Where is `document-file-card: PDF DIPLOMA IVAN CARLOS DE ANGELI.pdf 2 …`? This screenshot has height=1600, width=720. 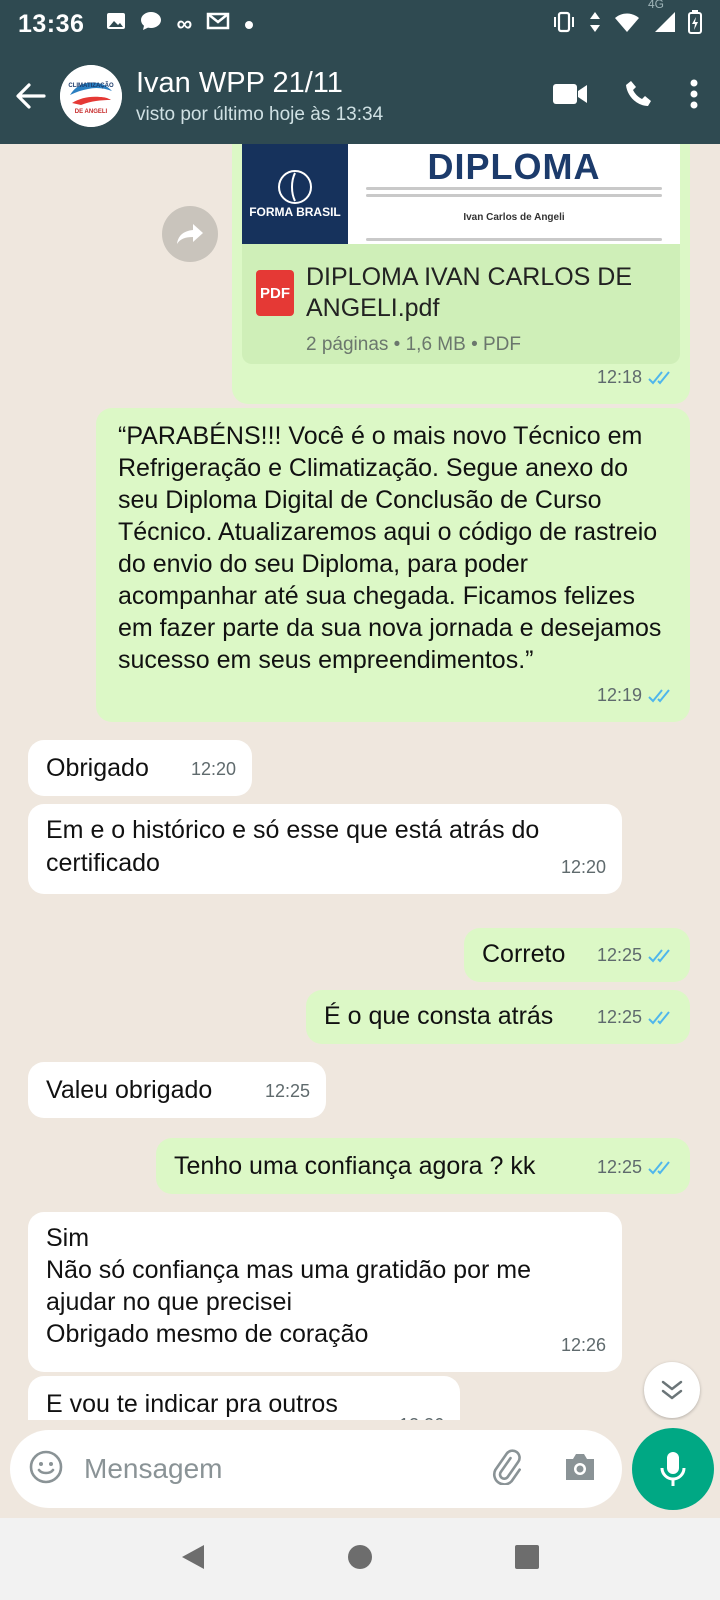
document-file-card: PDF DIPLOMA IVAN CARLOS DE ANGELI.pdf 2 … is located at coordinates (461, 304).